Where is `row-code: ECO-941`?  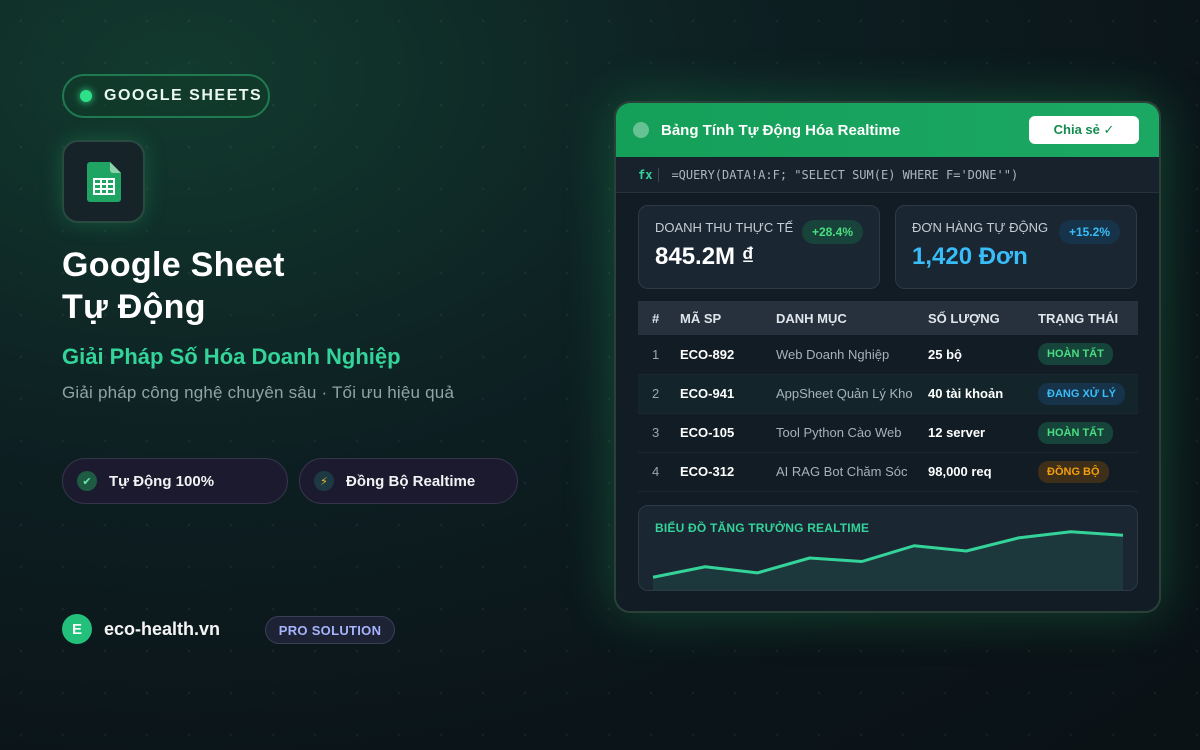 row-code: ECO-941 is located at coordinates (707, 393).